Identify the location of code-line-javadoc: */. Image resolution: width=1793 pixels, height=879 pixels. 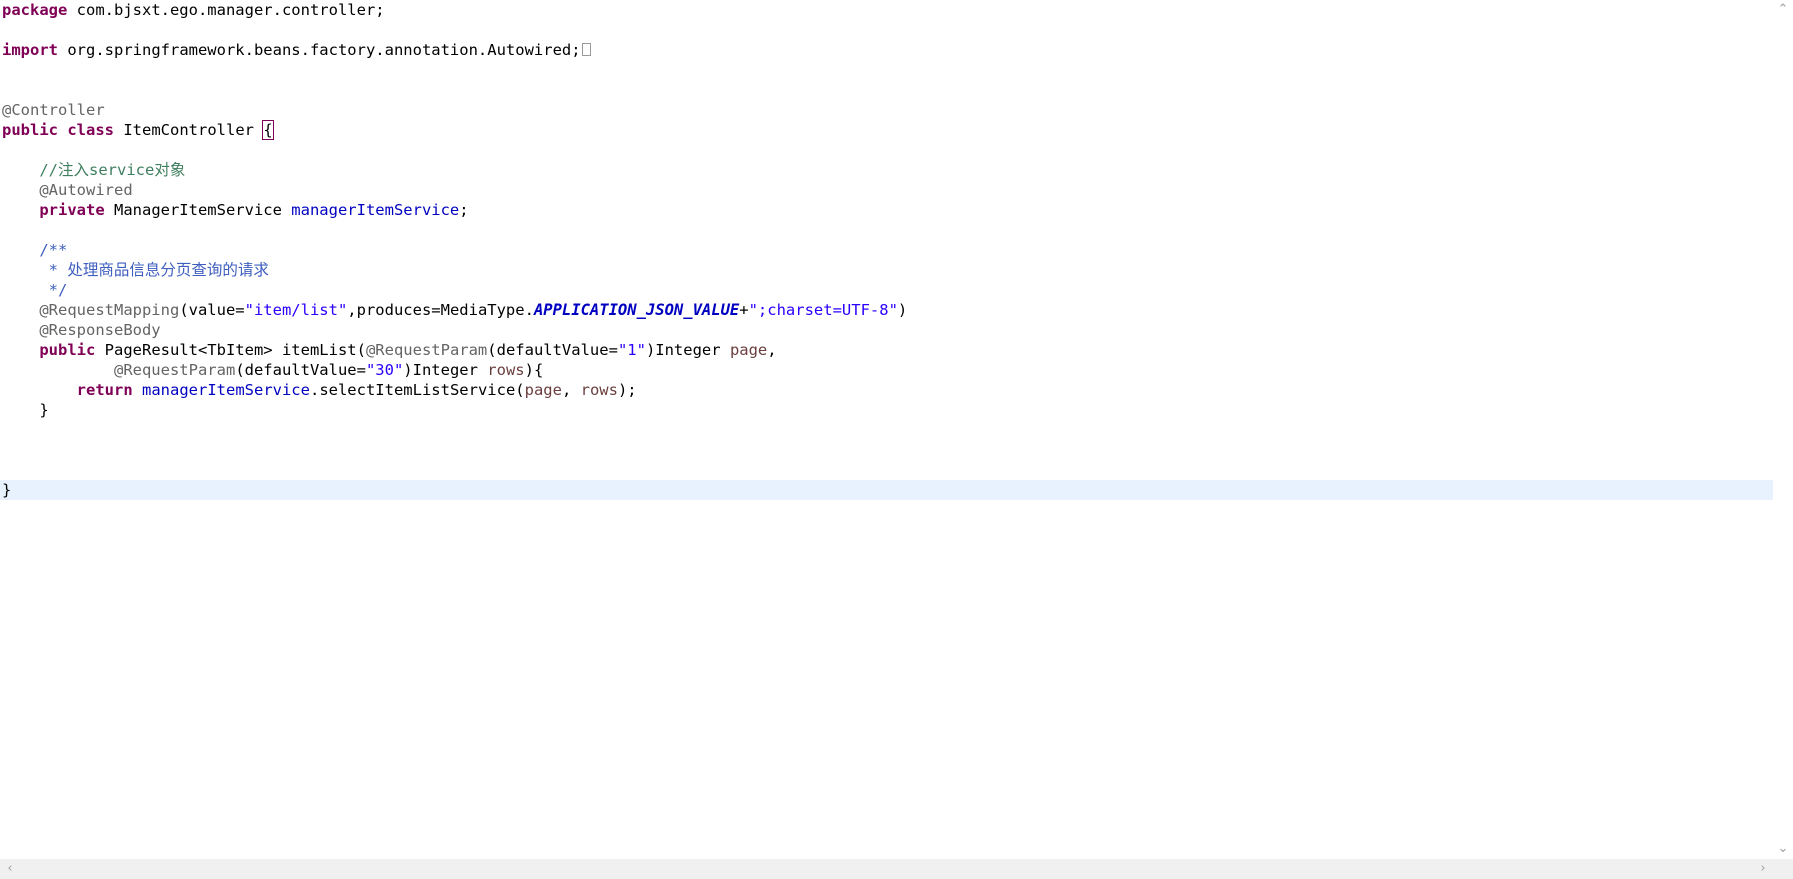
(35, 290).